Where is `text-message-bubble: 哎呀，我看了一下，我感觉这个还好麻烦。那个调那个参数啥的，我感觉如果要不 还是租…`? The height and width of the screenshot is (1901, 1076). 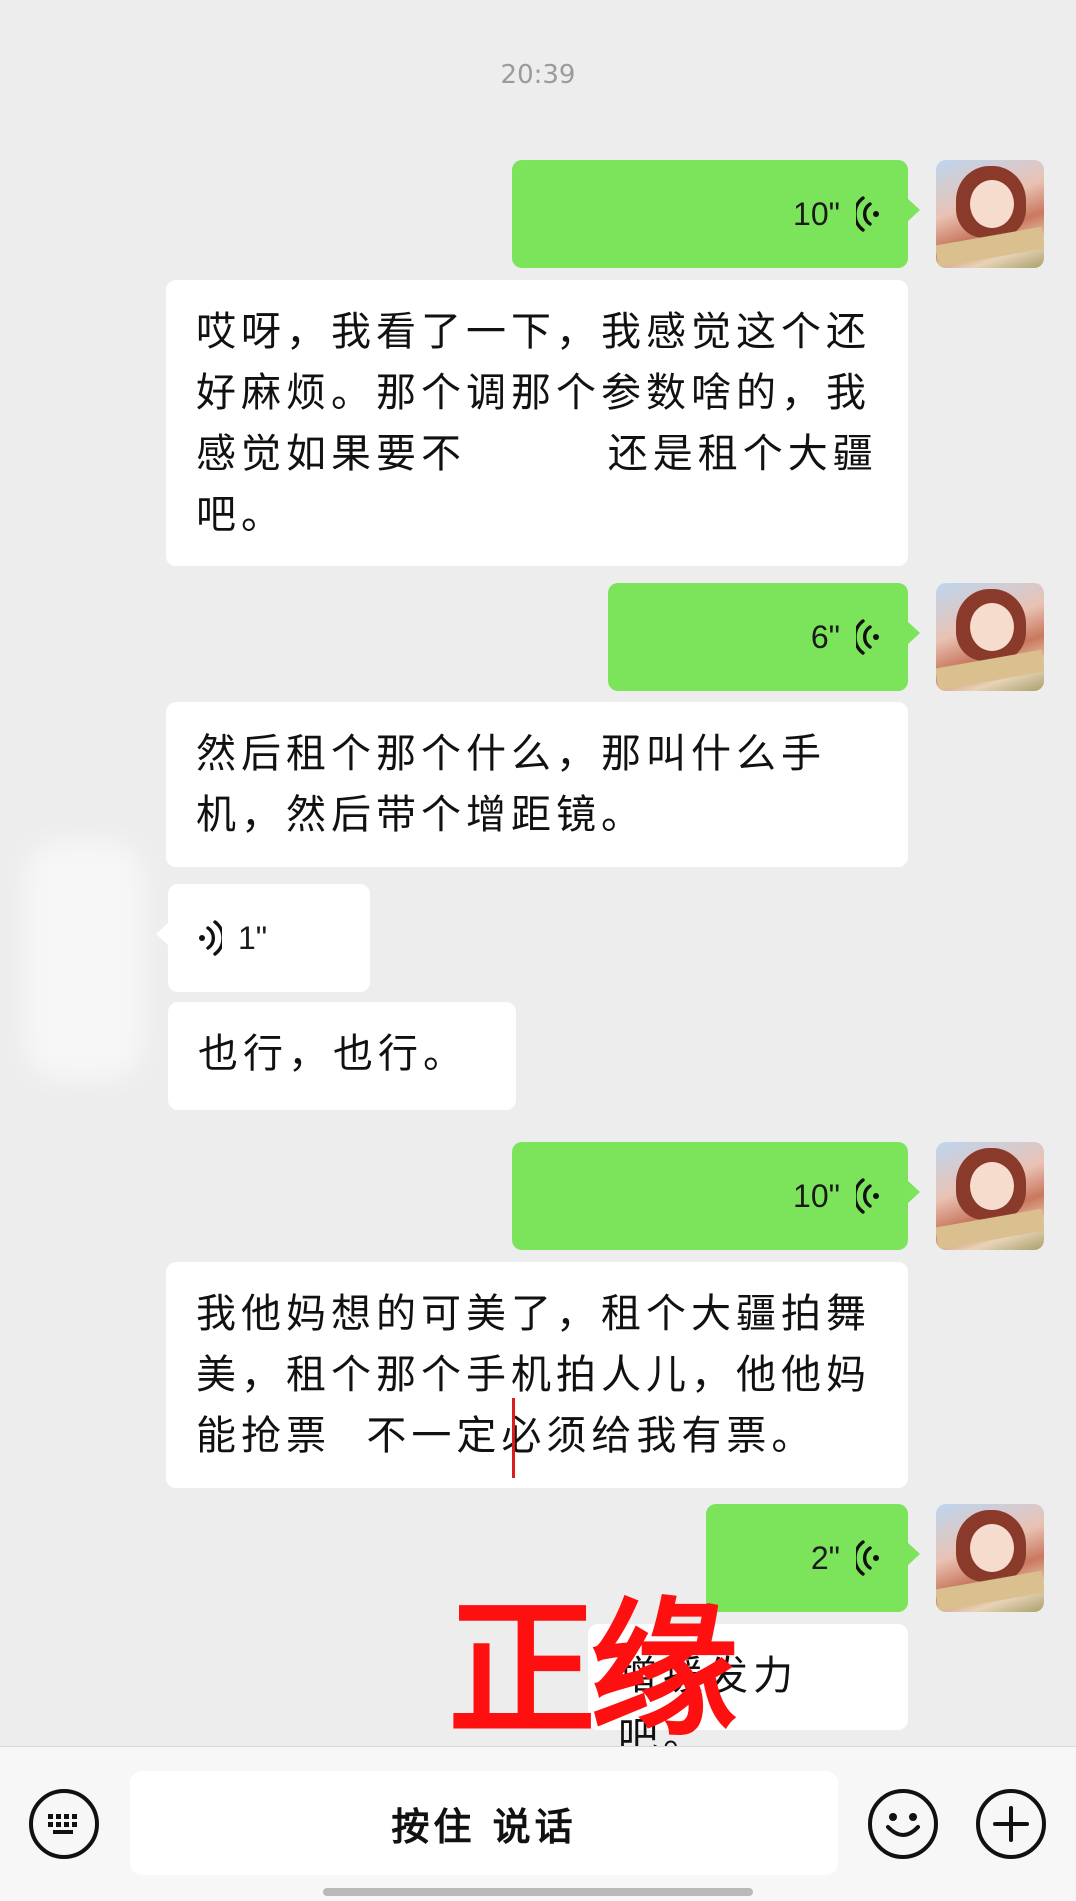 text-message-bubble: 哎呀，我看了一下，我感觉这个还好麻烦。那个调那个参数啥的，我感觉如果要不 还是租… is located at coordinates (537, 423).